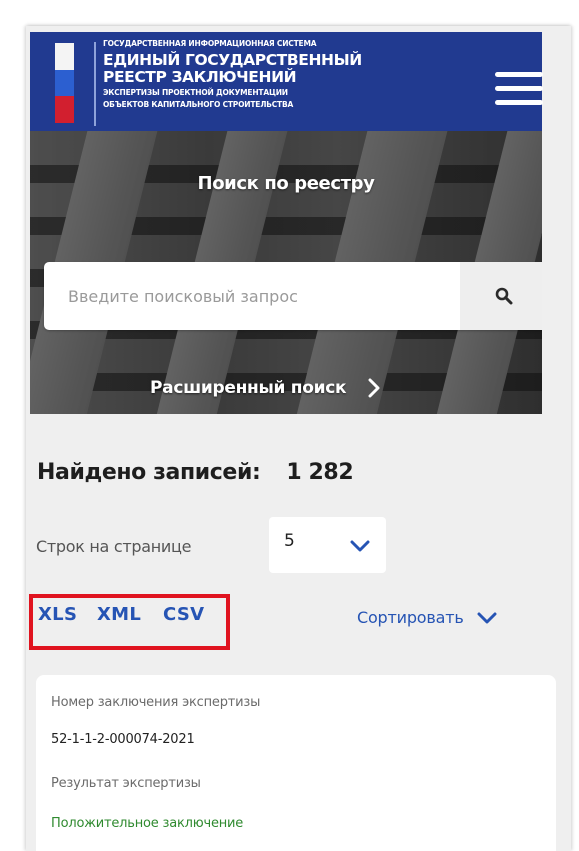  Describe the element at coordinates (114, 546) in the screenshot. I see `rows-per-page-label: Строк на странице` at that location.